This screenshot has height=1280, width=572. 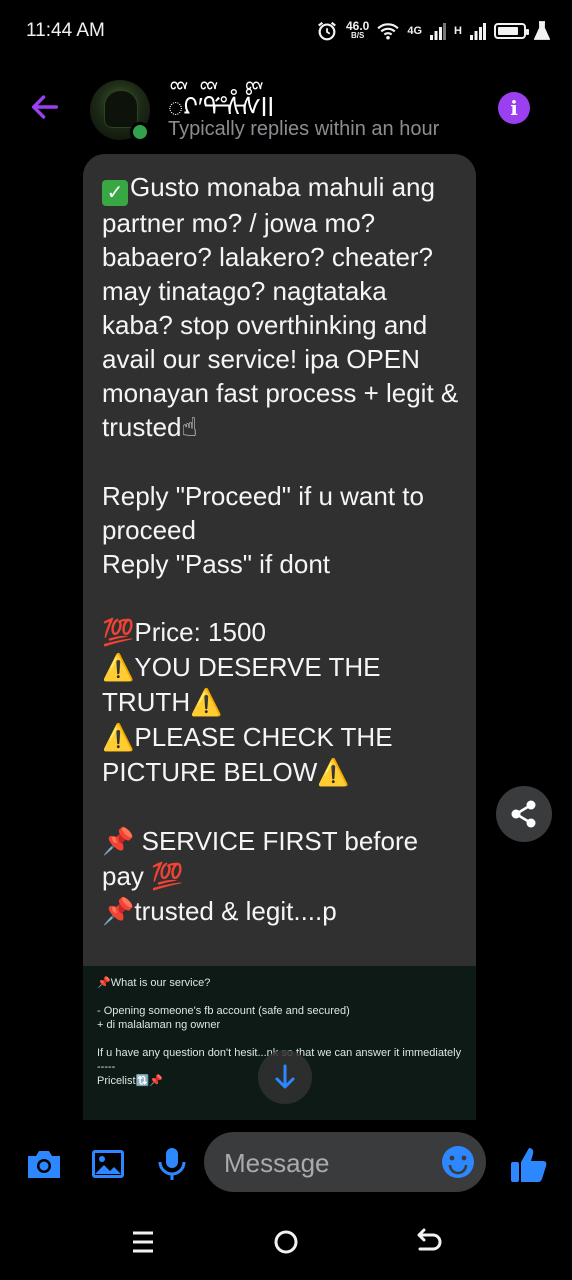 I want to click on network-speed: 46.0 B/S, so click(x=358, y=30).